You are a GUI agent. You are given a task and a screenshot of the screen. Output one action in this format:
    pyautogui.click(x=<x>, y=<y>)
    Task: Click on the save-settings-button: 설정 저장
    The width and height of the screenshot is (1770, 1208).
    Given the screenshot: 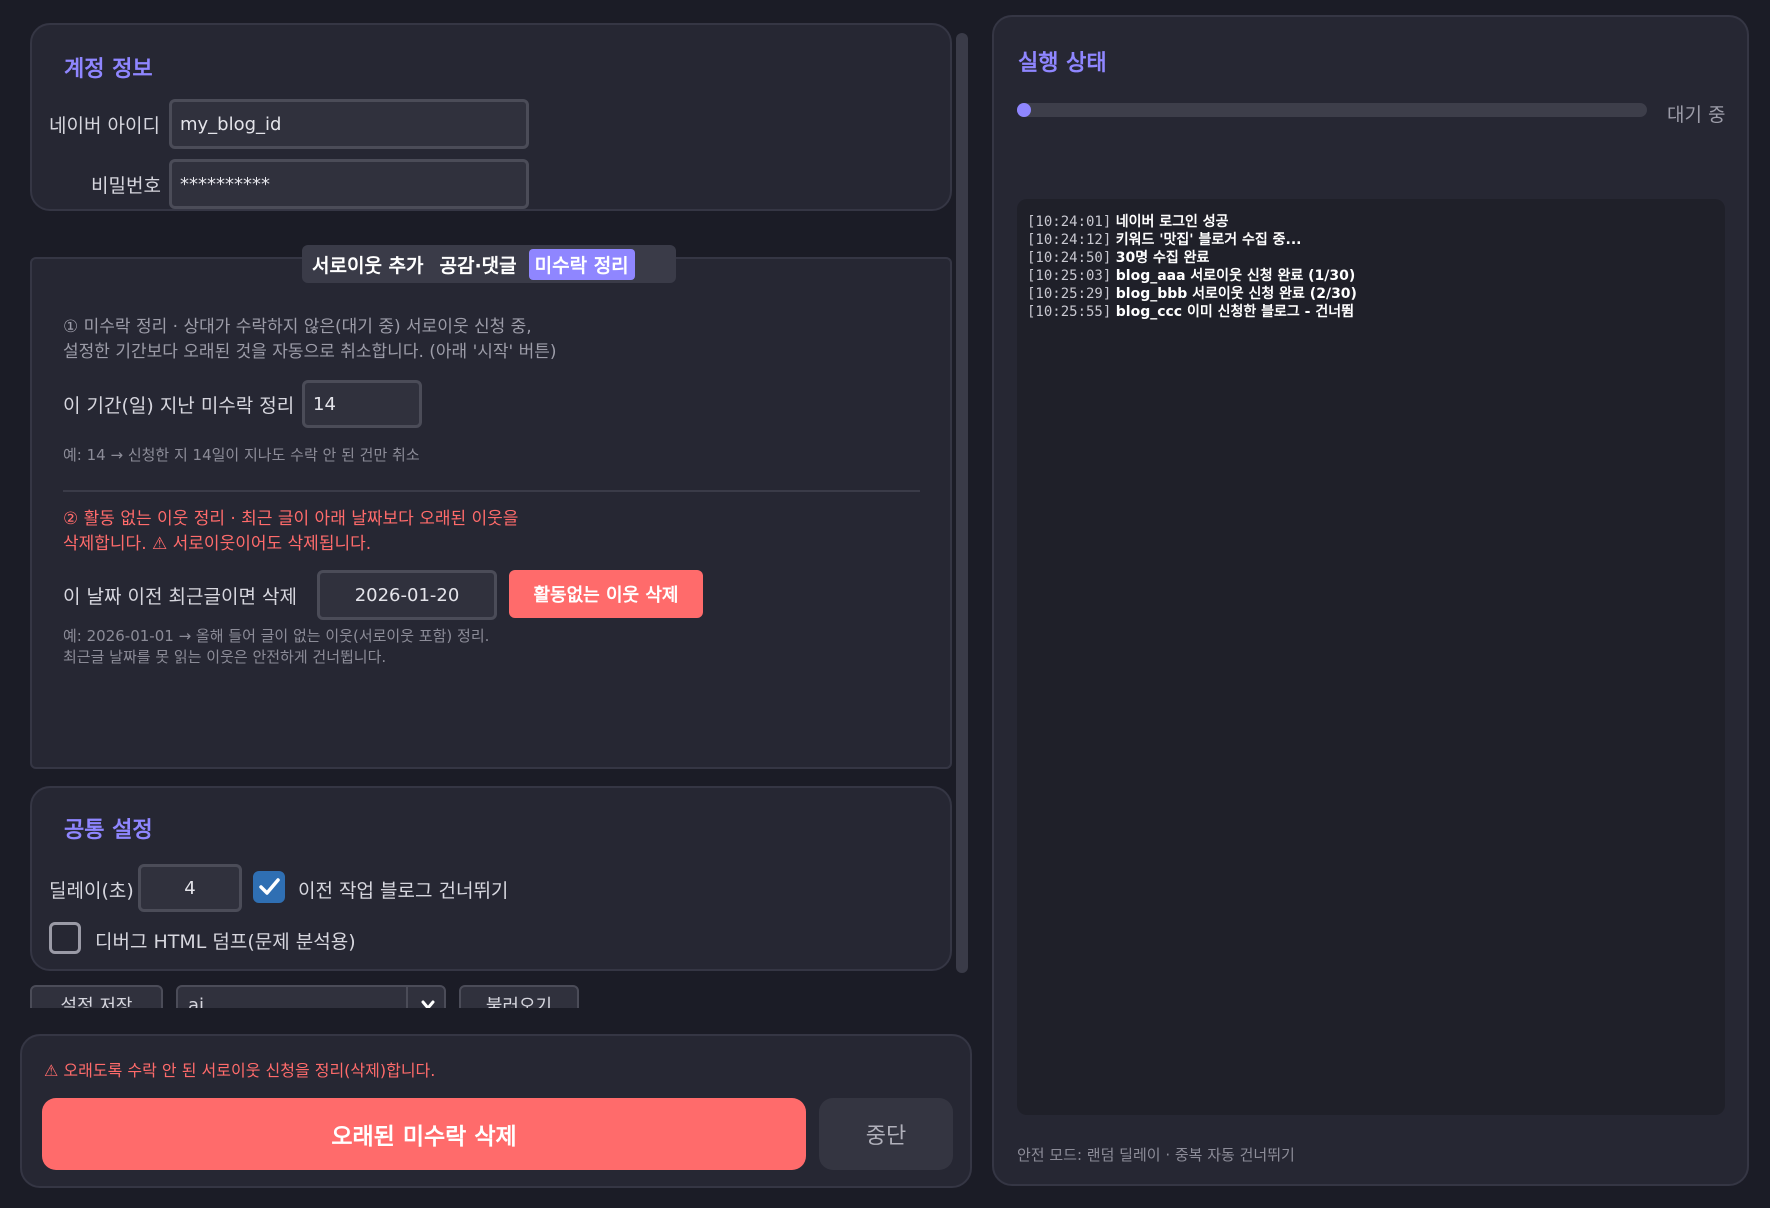 What is the action you would take?
    pyautogui.click(x=96, y=996)
    